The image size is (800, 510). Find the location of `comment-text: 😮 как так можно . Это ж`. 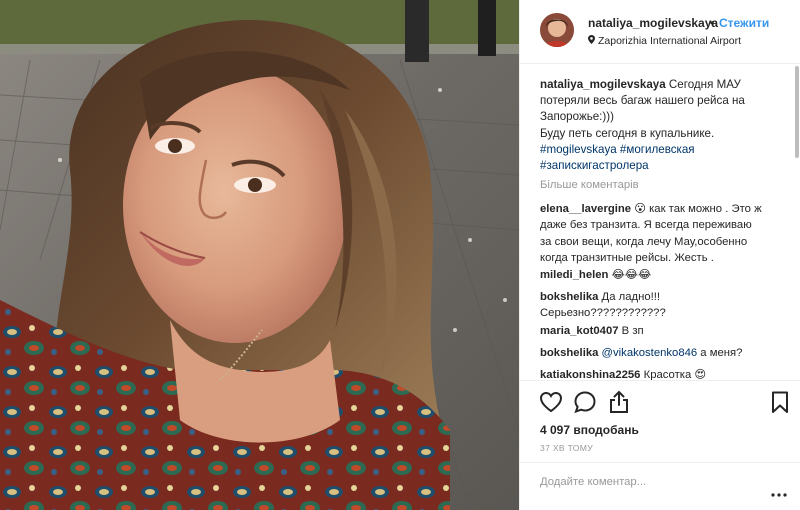

comment-text: 😮 как так можно . Это ж is located at coordinates (696, 209).